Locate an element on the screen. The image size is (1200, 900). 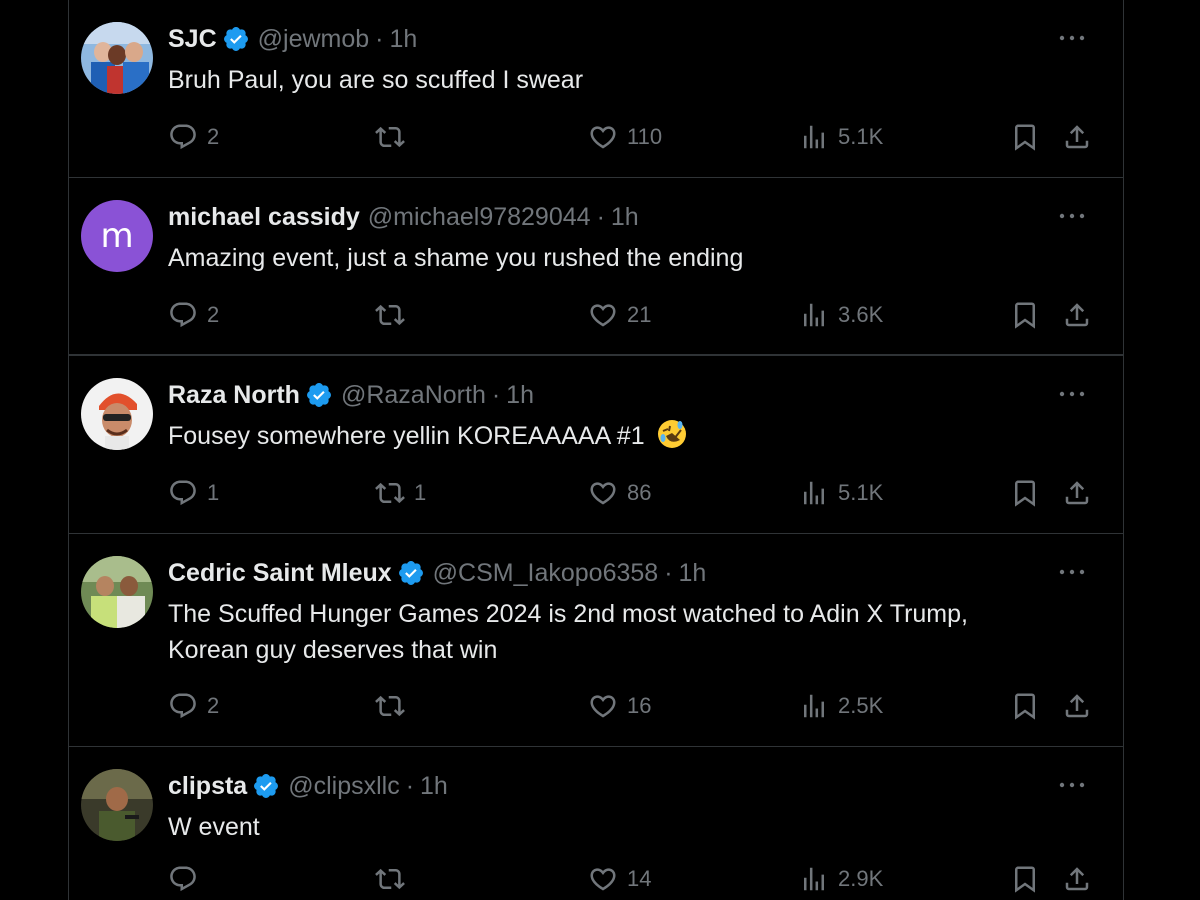
views-button: 3.6K is located at coordinates (841, 315).